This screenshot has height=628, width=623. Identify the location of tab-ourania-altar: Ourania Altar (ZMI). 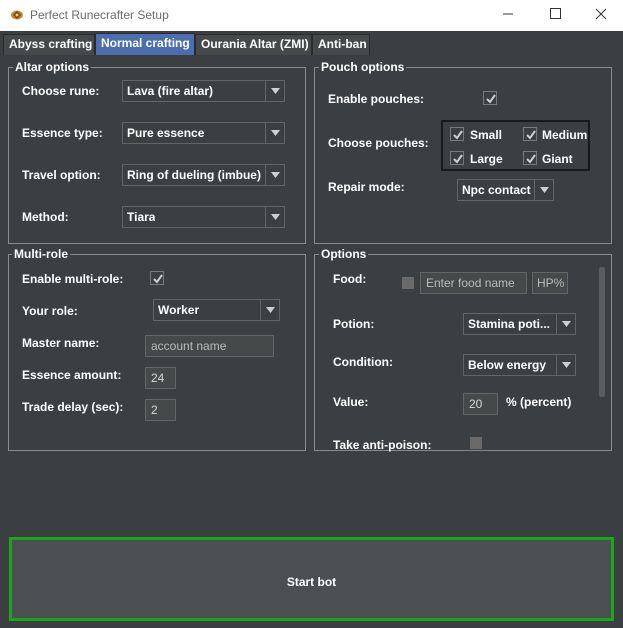
(253, 44).